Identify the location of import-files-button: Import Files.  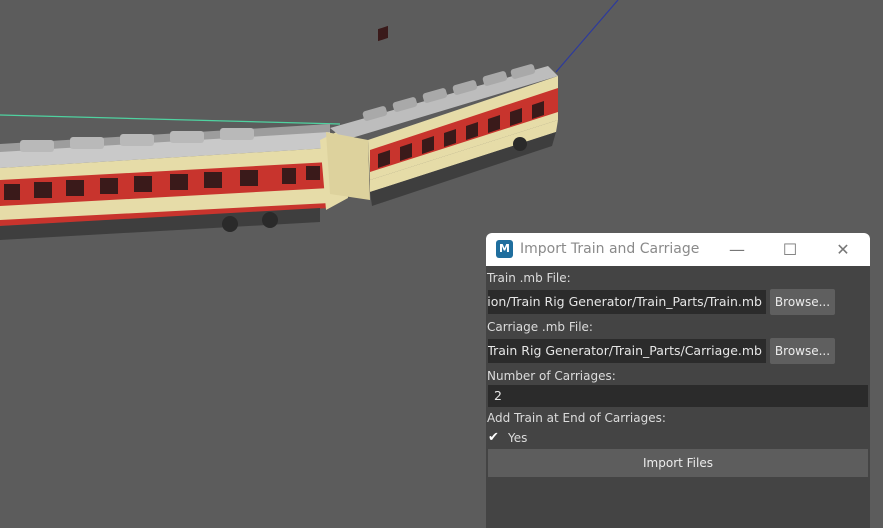
(678, 463).